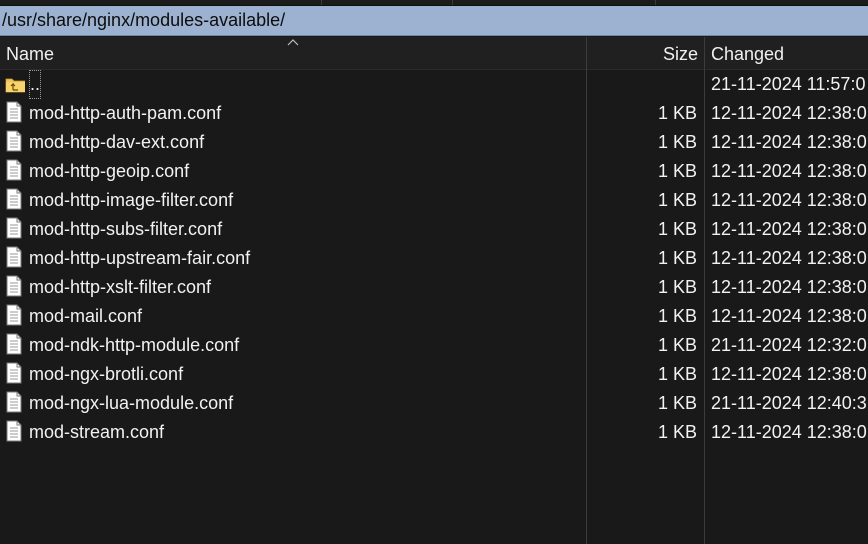 The height and width of the screenshot is (544, 868). What do you see at coordinates (788, 84) in the screenshot?
I see `file-changed: 21-11-2024 11:57:0` at bounding box center [788, 84].